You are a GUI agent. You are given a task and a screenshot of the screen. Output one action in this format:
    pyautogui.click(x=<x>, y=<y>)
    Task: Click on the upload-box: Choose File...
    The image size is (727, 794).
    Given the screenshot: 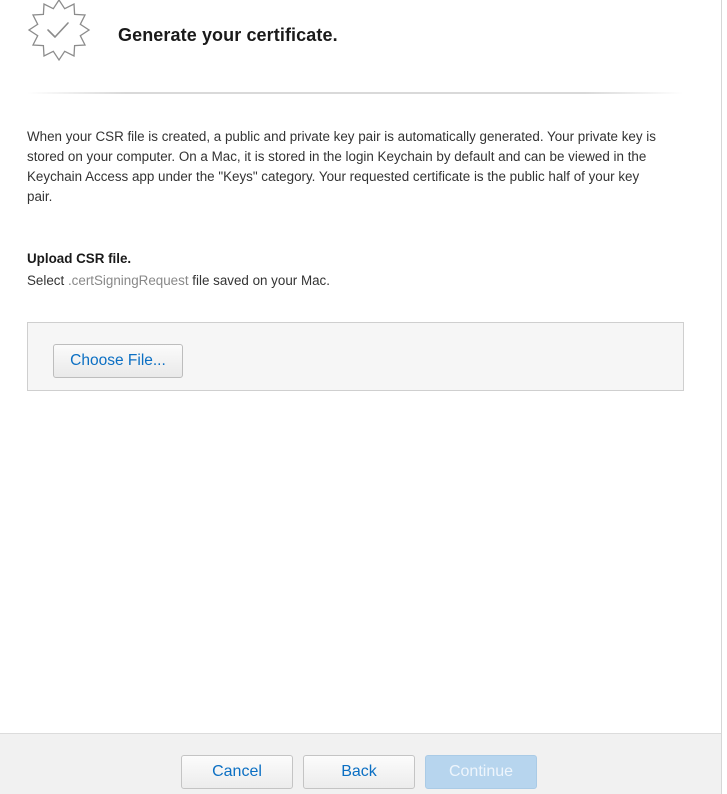 What is the action you would take?
    pyautogui.click(x=355, y=356)
    